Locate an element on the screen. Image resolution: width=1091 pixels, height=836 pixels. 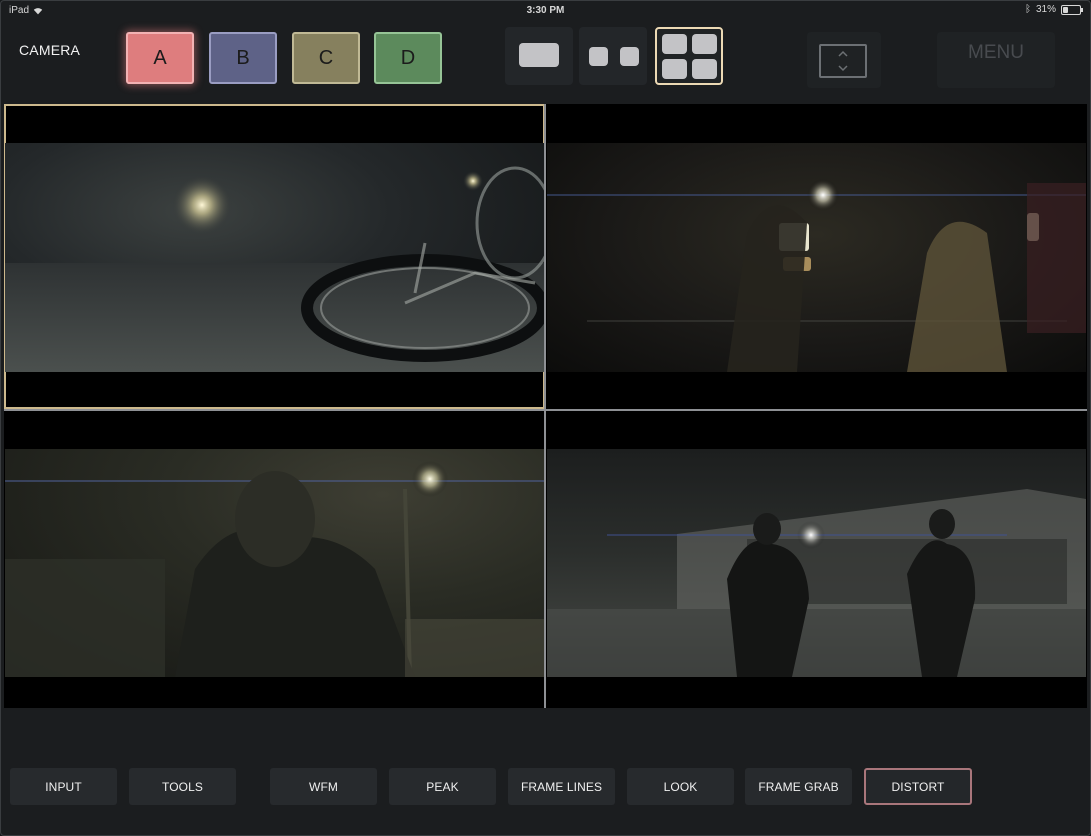
status-time: 3:30 PM is located at coordinates (545, 10).